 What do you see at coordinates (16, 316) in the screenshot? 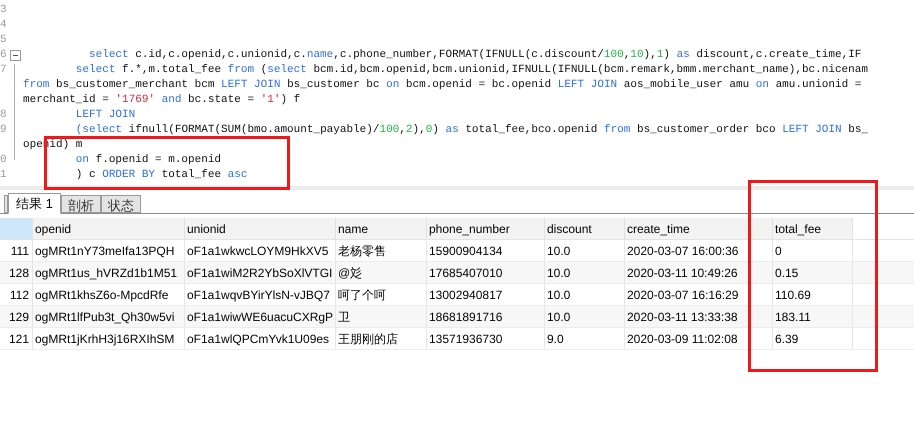
I see `row-number: 129` at bounding box center [16, 316].